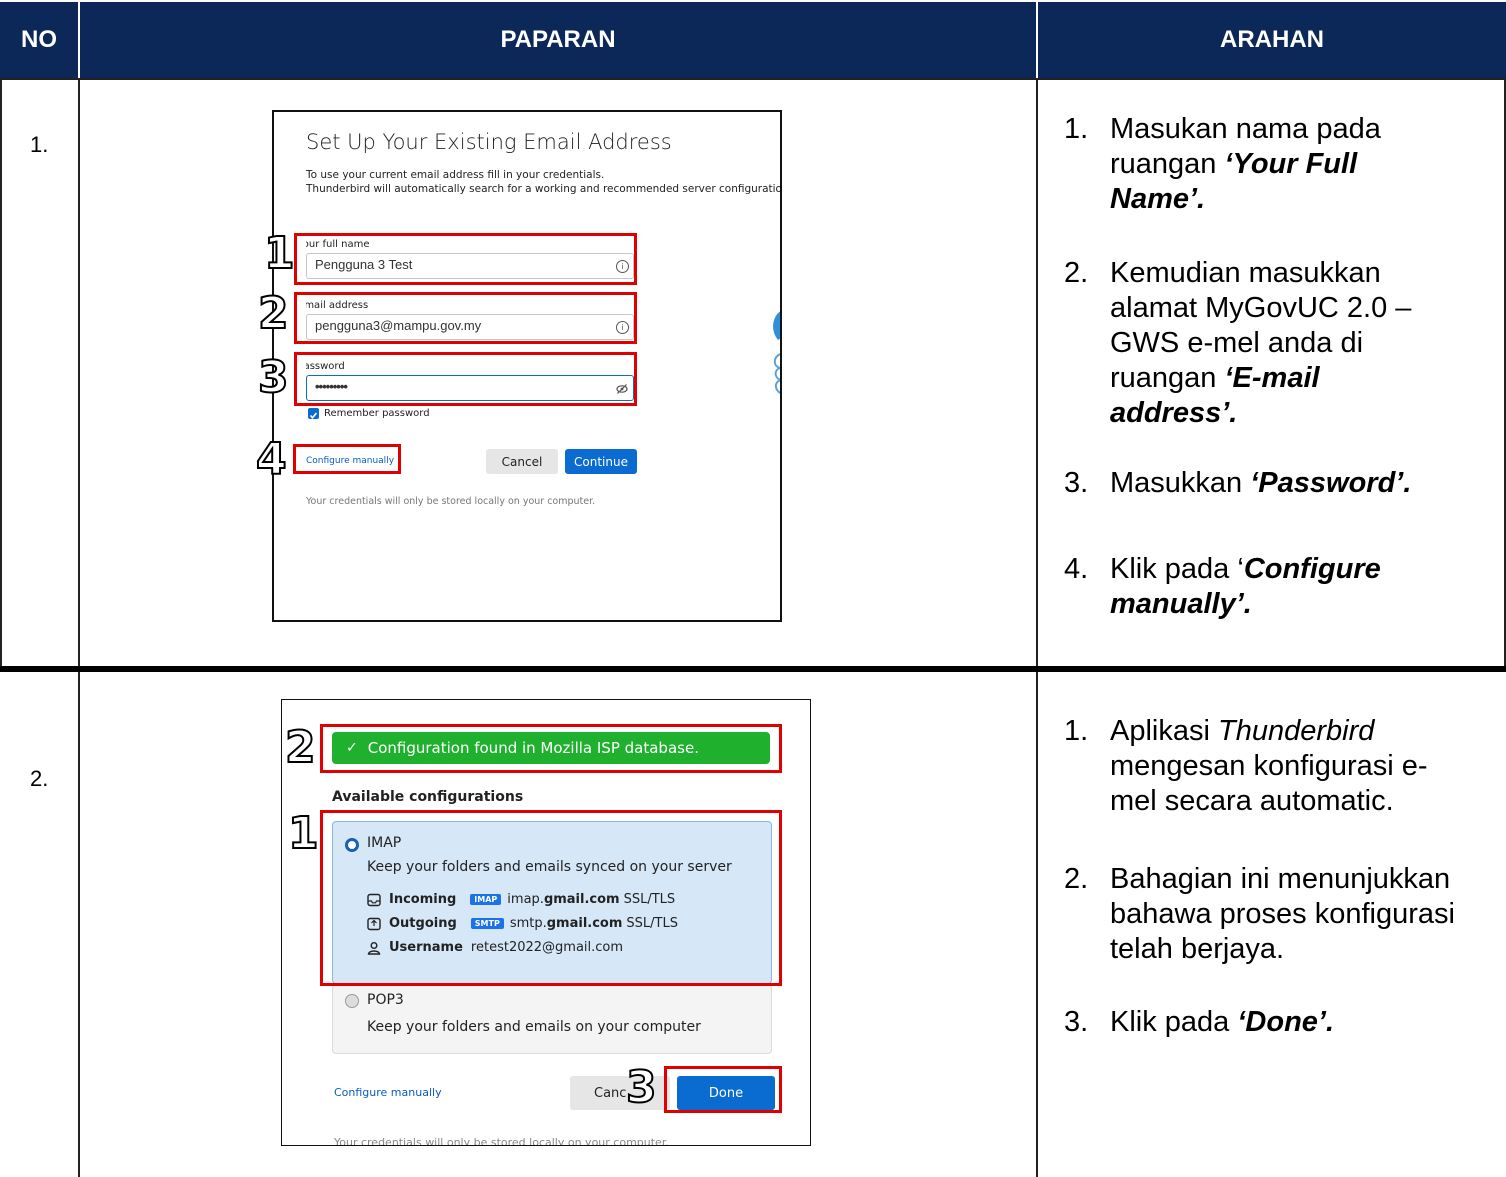 This screenshot has width=1506, height=1177. What do you see at coordinates (1245, 129) in the screenshot?
I see `instruction-segment: Masukan nama pada` at bounding box center [1245, 129].